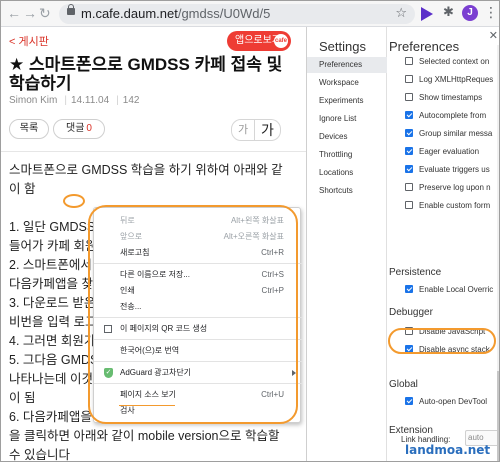 This screenshot has width=500, height=462. Describe the element at coordinates (45, 13) in the screenshot. I see `reload-icon: ↻` at that location.